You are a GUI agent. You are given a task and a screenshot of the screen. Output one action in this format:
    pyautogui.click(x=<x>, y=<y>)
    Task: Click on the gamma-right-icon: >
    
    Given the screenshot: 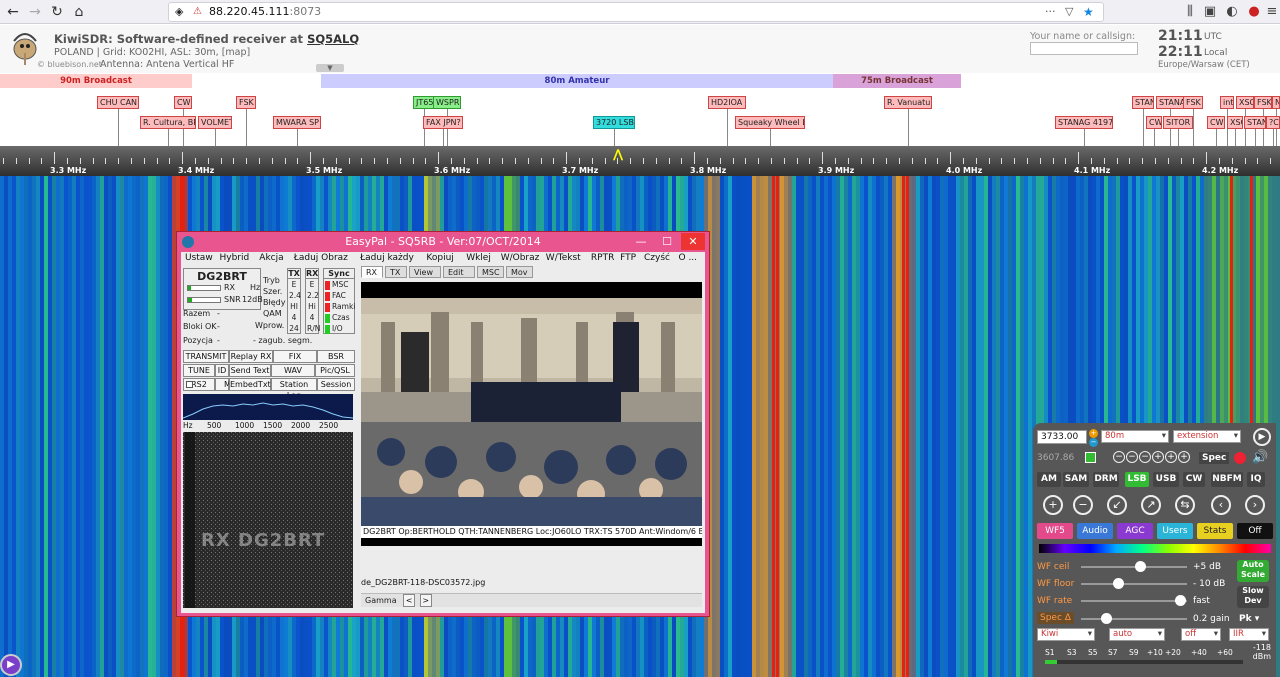 What is the action you would take?
    pyautogui.click(x=425, y=600)
    